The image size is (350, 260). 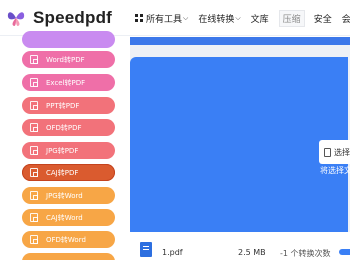 What do you see at coordinates (68, 256) in the screenshot?
I see `sidebar-item-bottom` at bounding box center [68, 256].